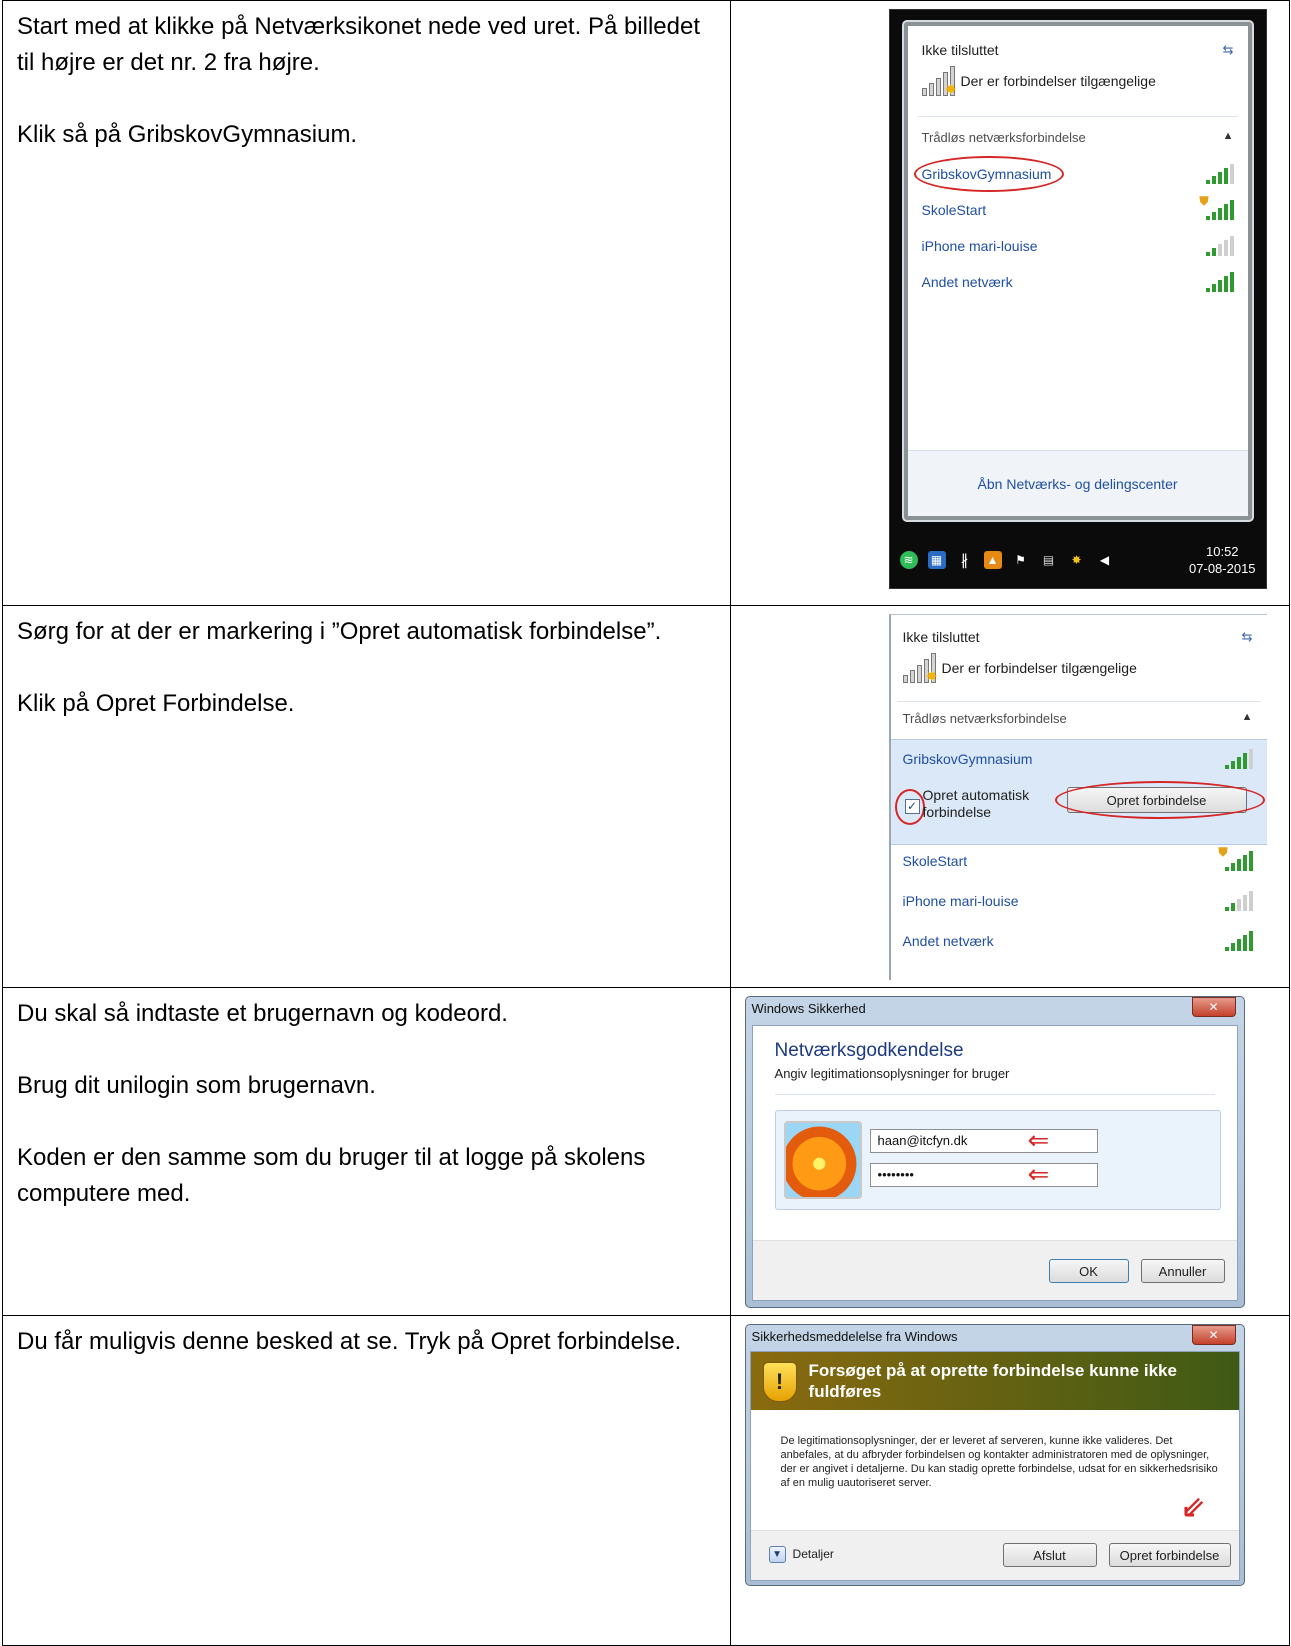  What do you see at coordinates (822, 1160) in the screenshot?
I see `user-avatar-icon` at bounding box center [822, 1160].